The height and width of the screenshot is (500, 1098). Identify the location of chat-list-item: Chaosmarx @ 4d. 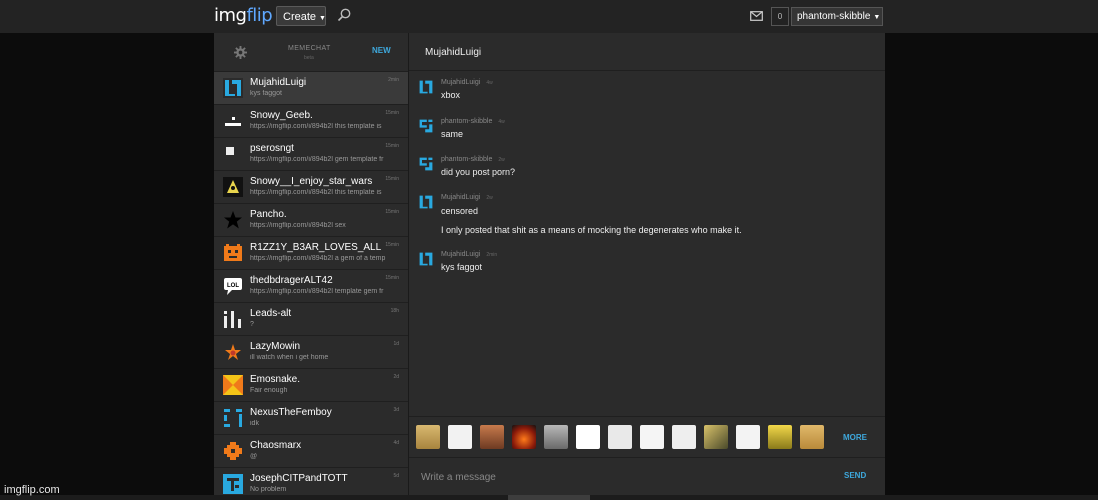
(311, 451).